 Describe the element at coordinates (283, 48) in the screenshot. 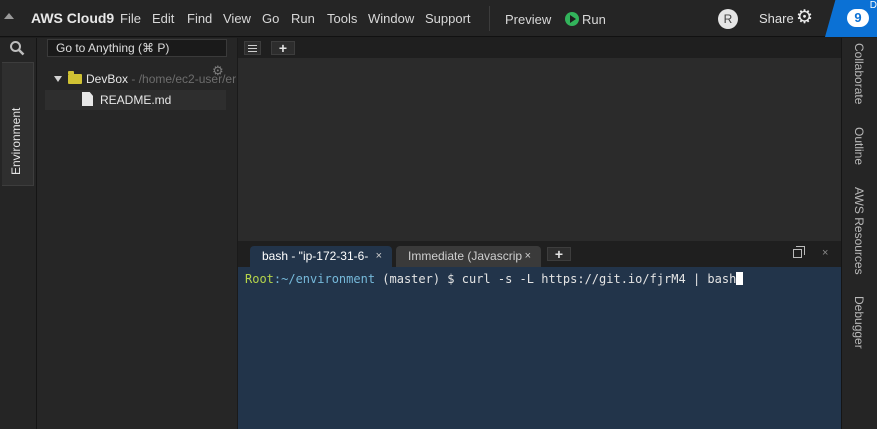

I see `new-tab-plus-icon: +` at that location.